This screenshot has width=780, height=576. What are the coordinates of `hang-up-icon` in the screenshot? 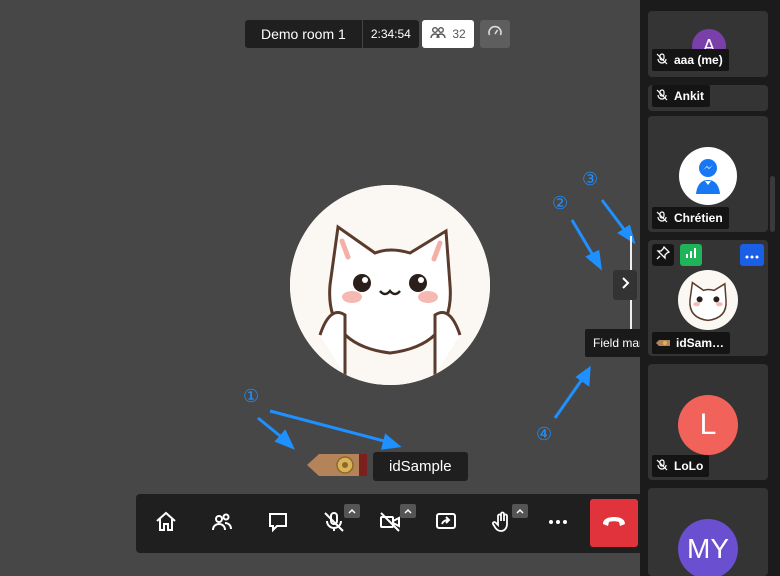 It's located at (614, 523).